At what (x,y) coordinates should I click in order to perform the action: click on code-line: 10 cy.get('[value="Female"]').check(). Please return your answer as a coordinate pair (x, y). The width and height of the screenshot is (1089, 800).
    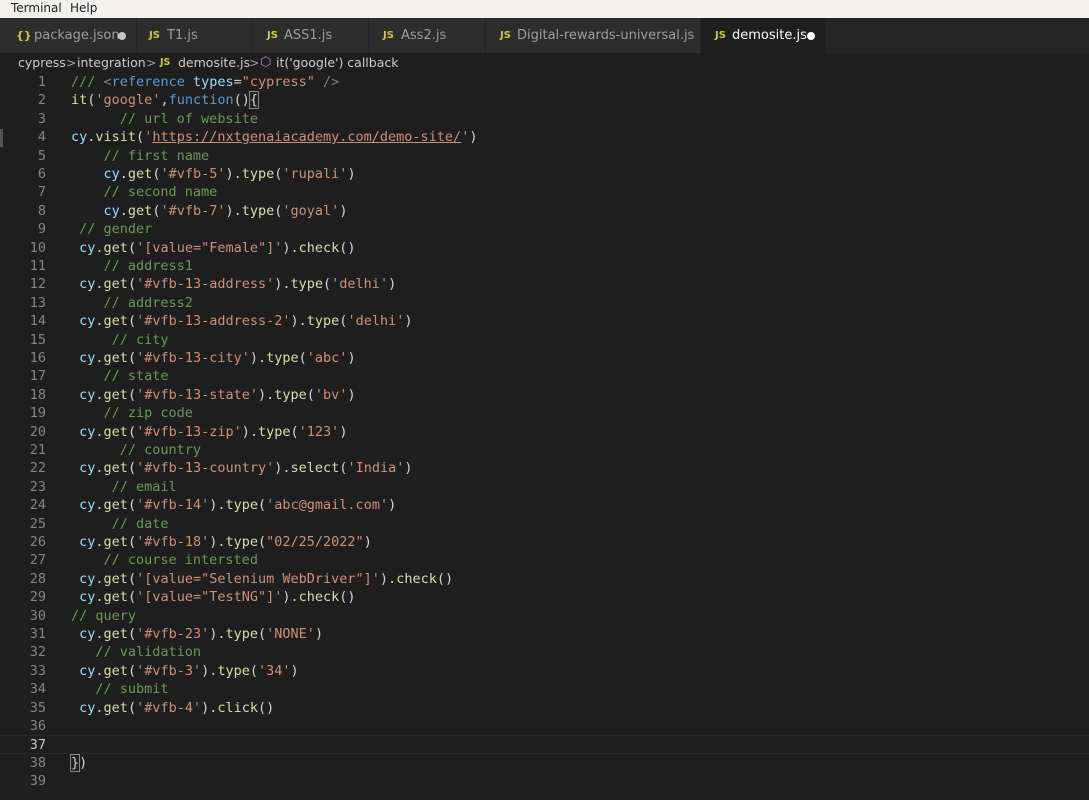
    Looking at the image, I should click on (544, 248).